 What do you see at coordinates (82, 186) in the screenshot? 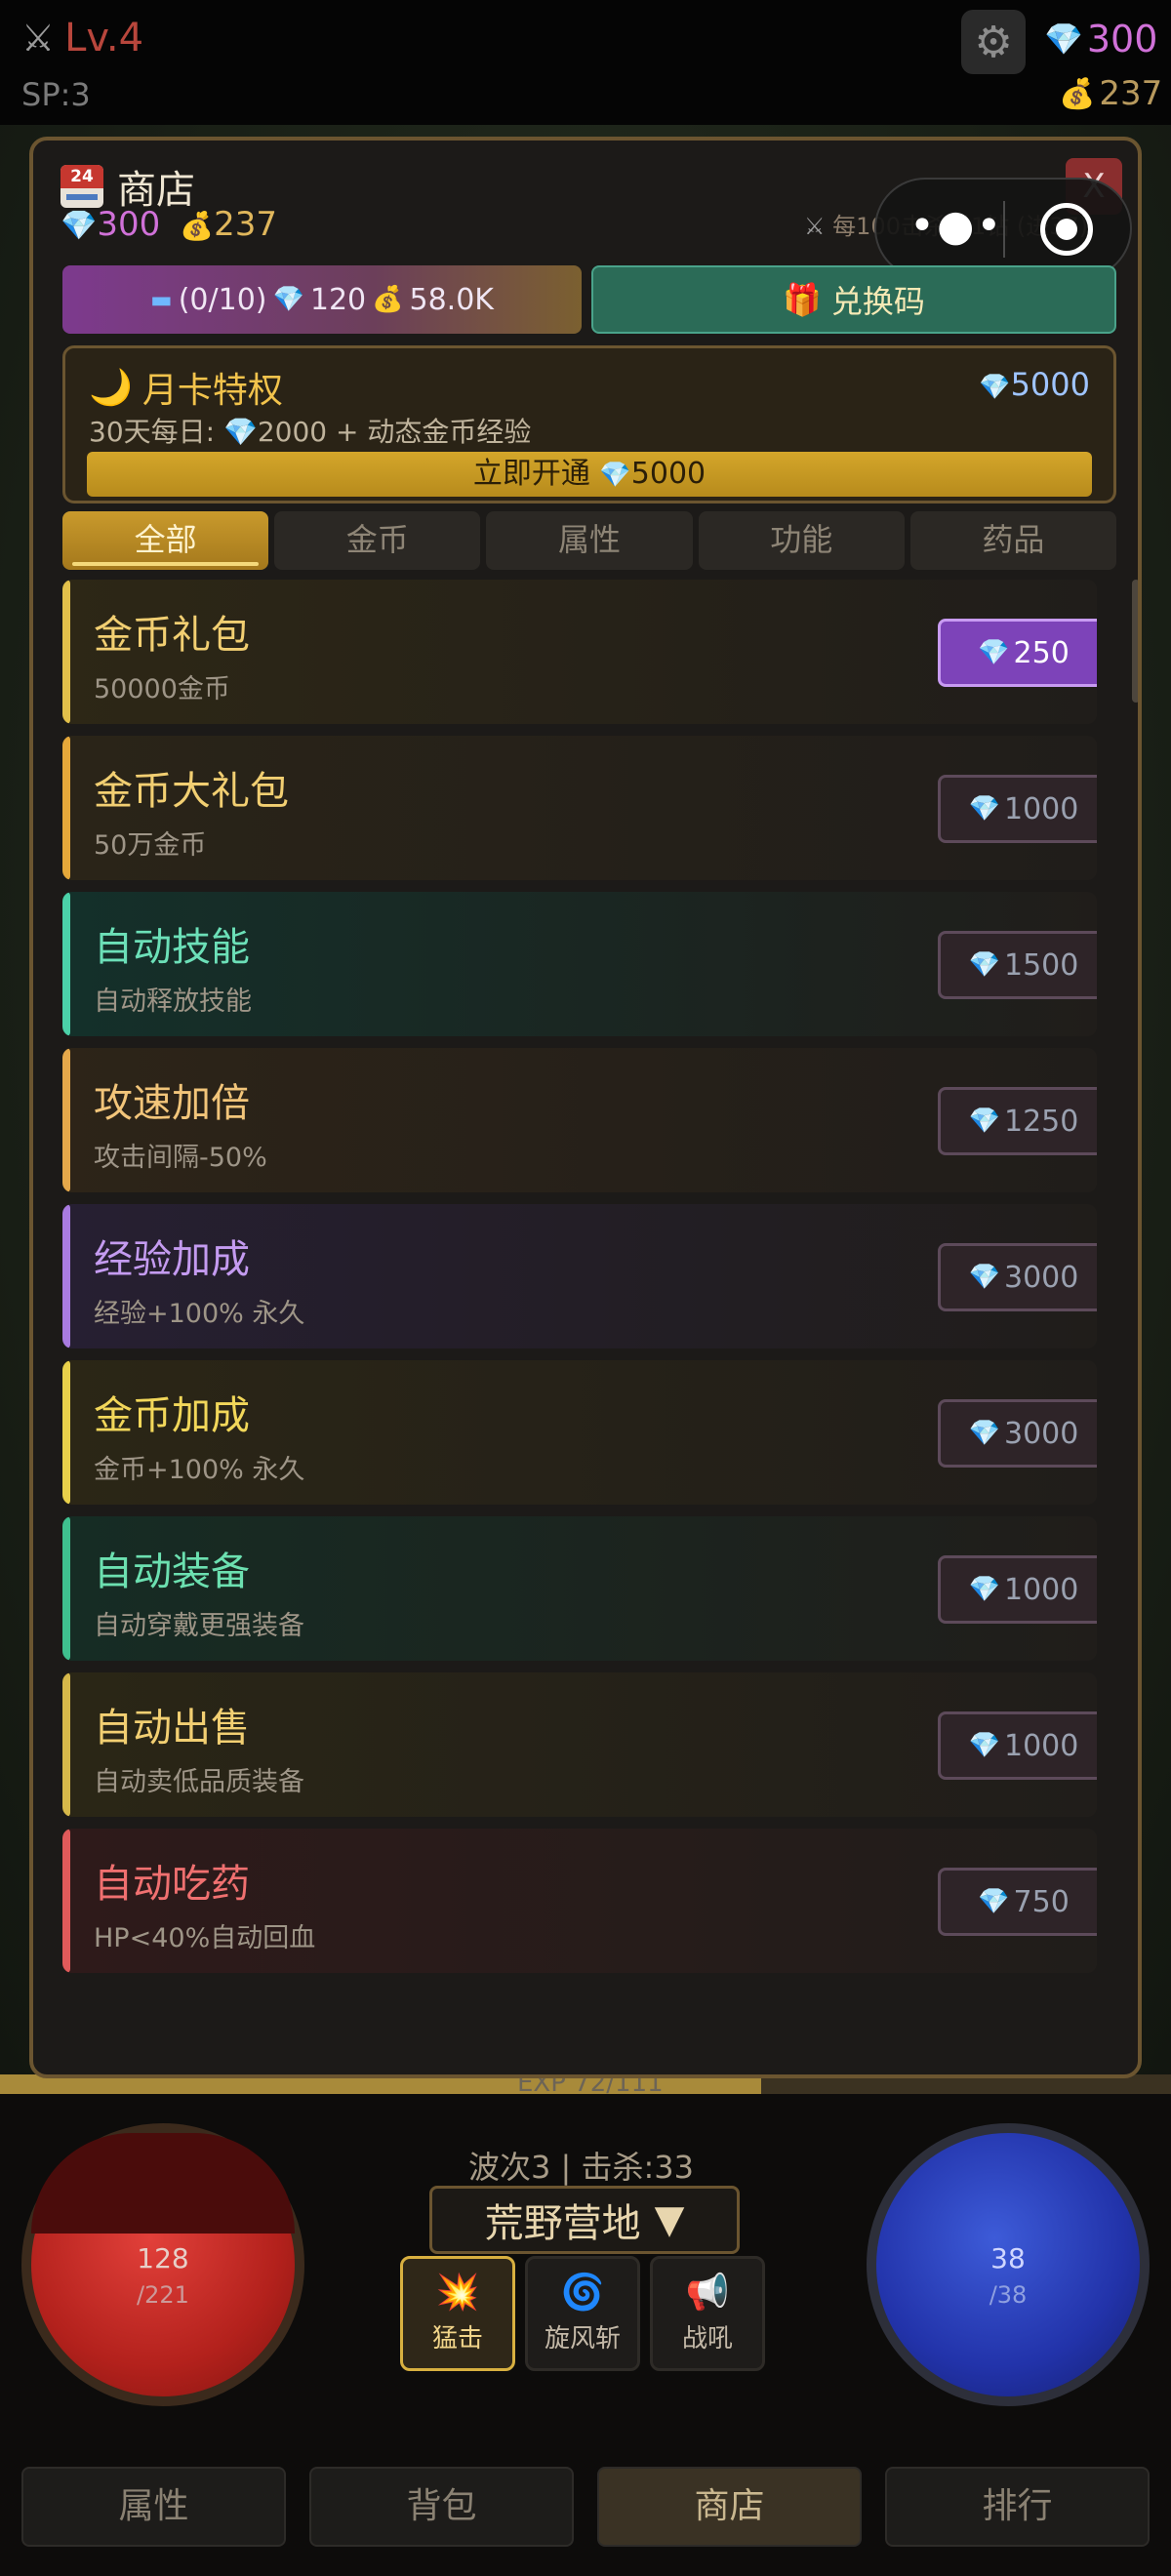
I see `calendar-store-icon` at bounding box center [82, 186].